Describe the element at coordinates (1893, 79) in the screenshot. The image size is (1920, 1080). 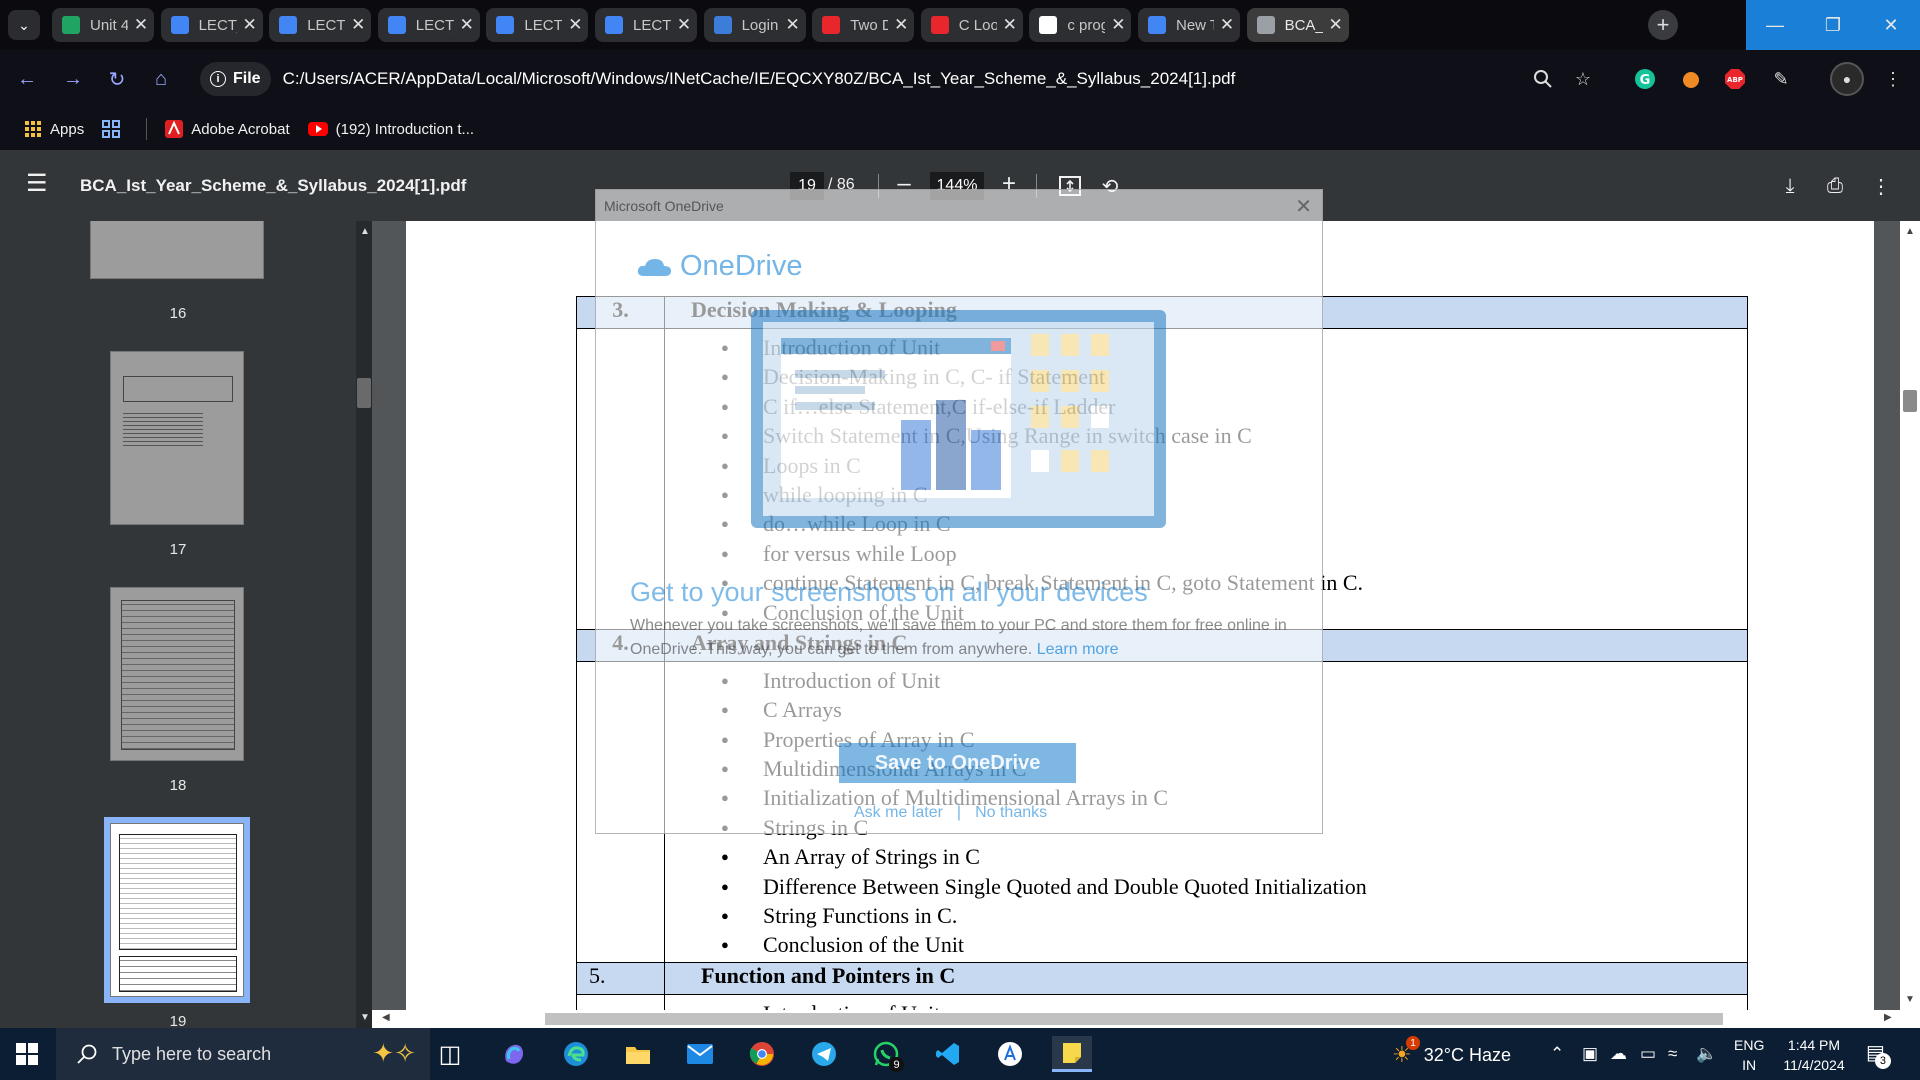
I see `browser-menu-icon: ⋮` at that location.